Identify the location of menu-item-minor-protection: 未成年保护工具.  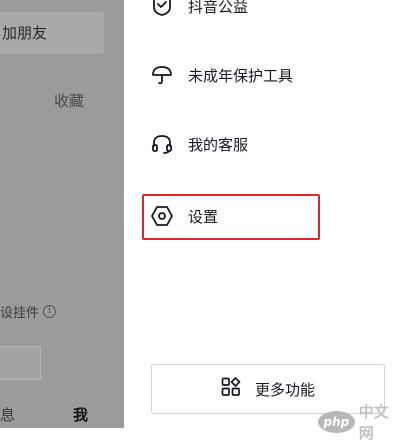
(221, 75).